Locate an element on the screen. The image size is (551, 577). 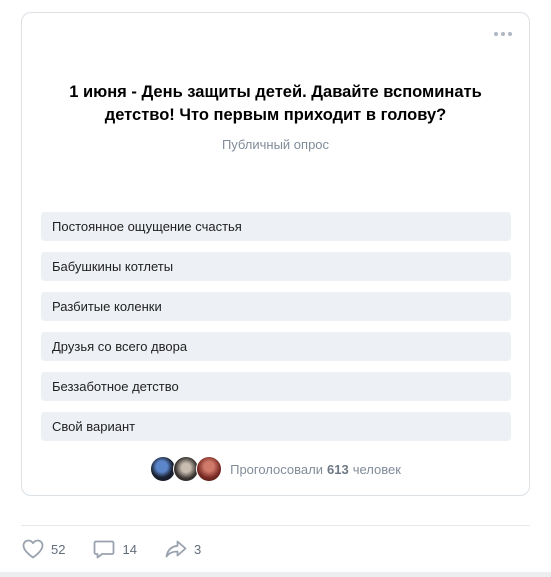
share-button: 3 is located at coordinates (182, 549).